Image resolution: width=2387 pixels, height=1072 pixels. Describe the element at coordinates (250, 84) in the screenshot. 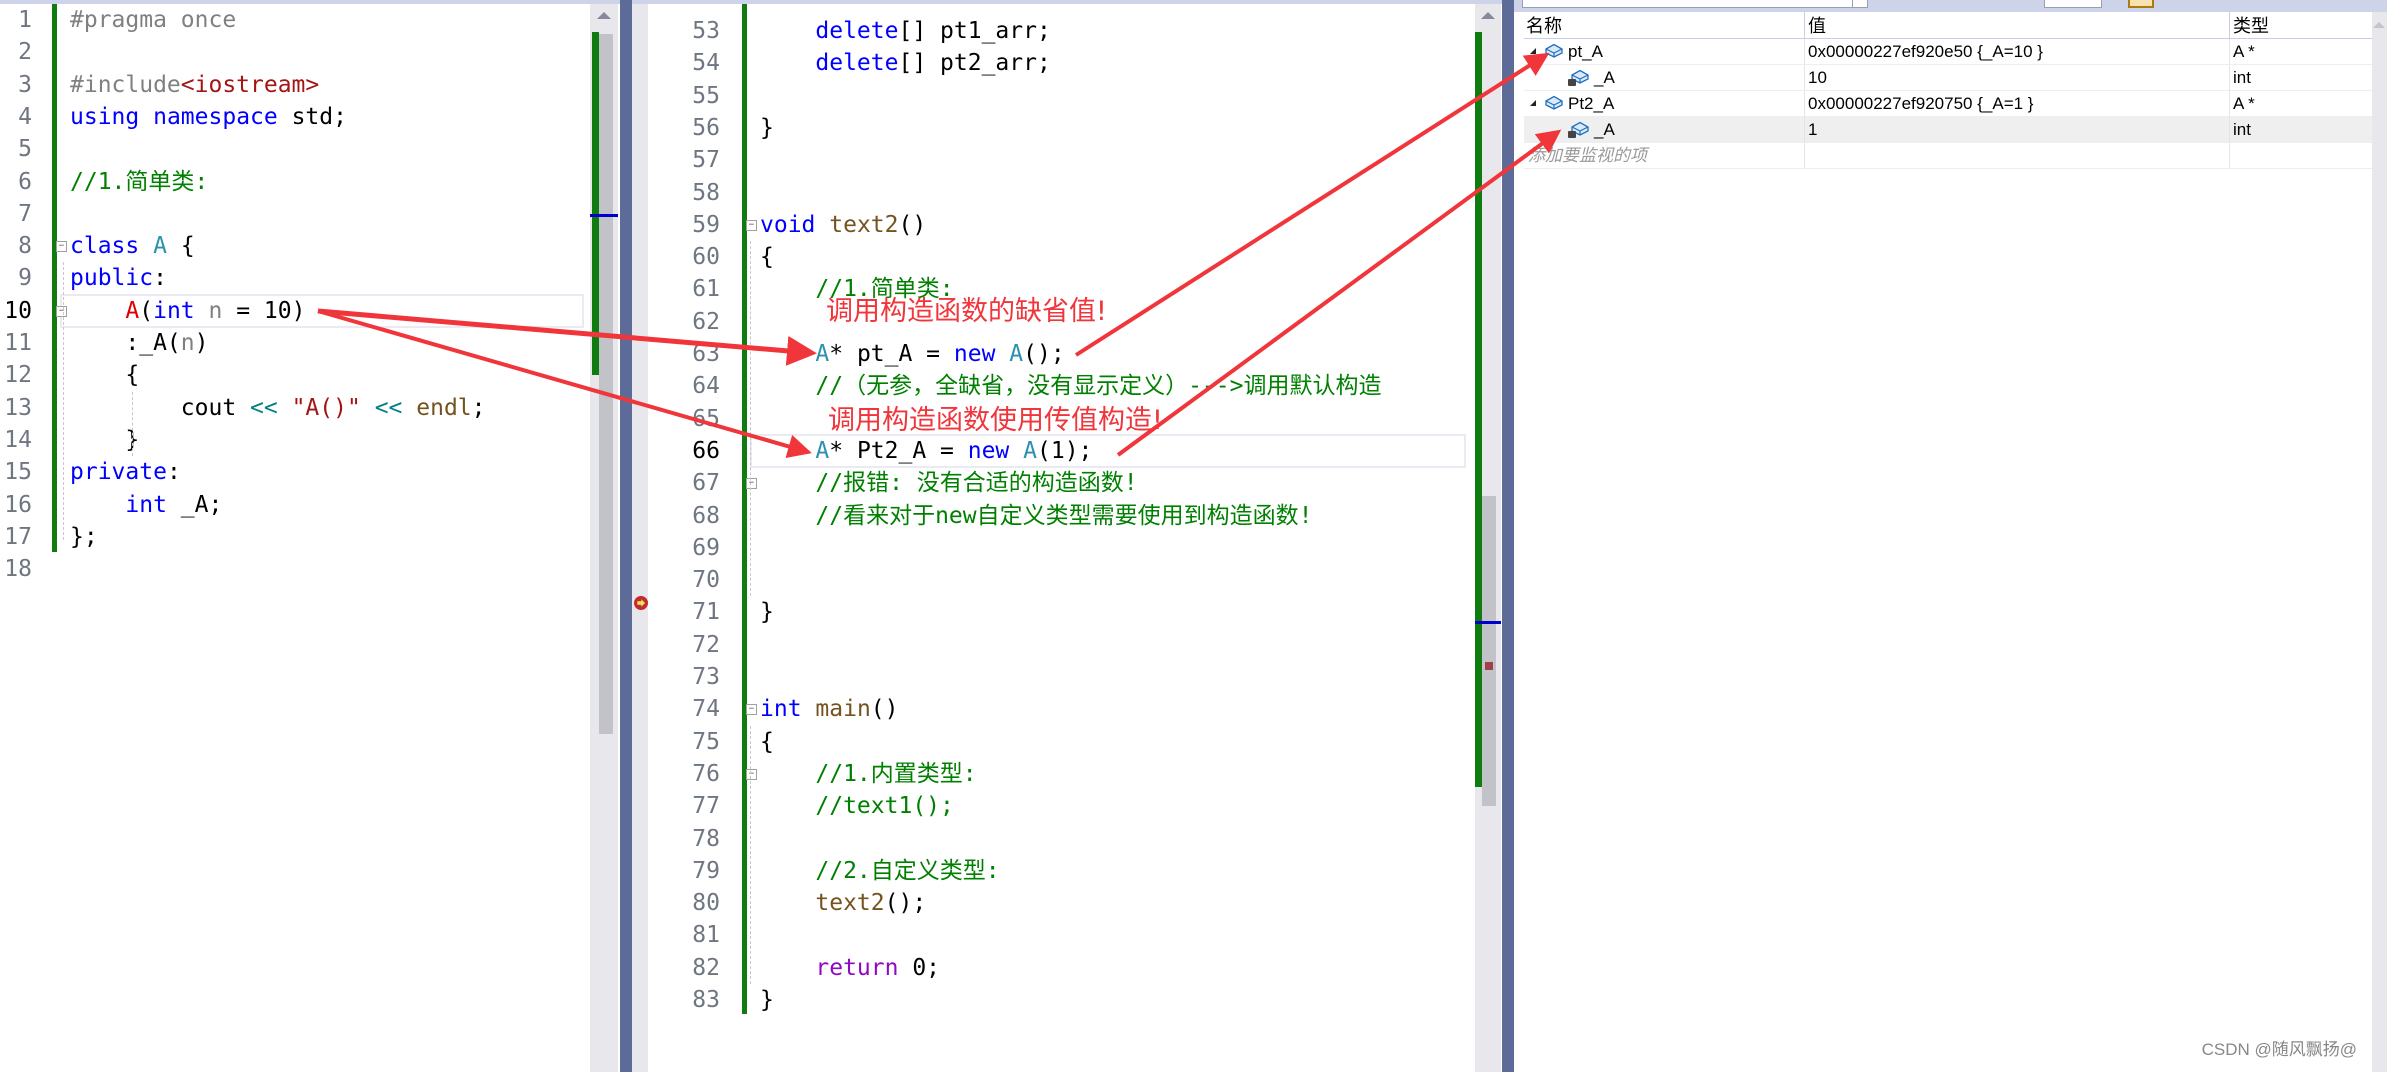

I see `code-token: <iostream>` at that location.